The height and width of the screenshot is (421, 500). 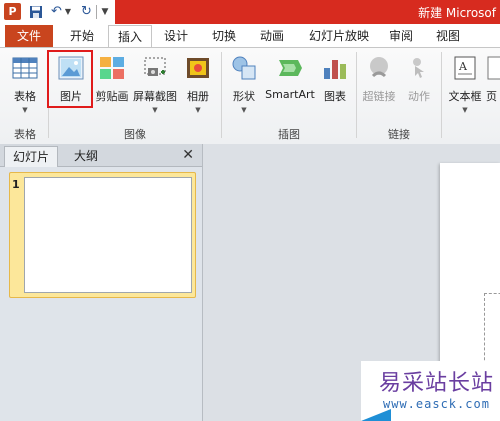 What do you see at coordinates (436, 404) in the screenshot?
I see `watermark-url: www.easck.com` at bounding box center [436, 404].